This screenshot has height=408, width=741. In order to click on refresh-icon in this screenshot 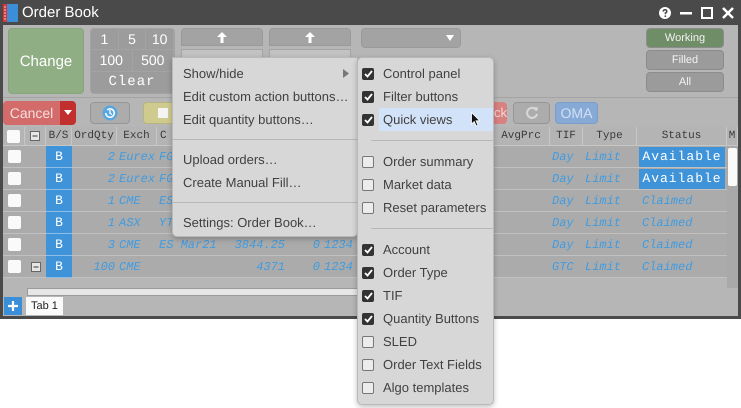, I will do `click(531, 113)`.